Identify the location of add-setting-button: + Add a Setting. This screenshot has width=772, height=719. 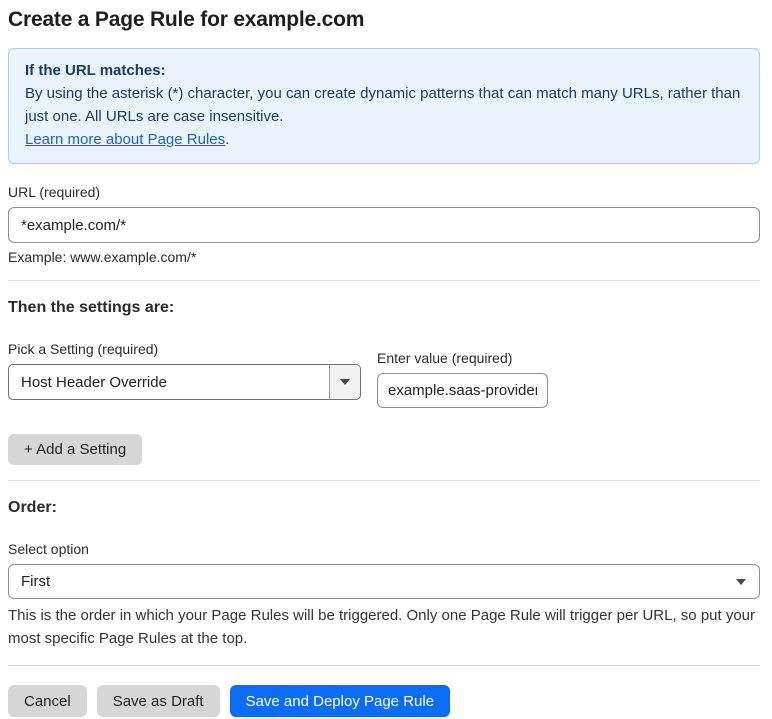
(75, 449).